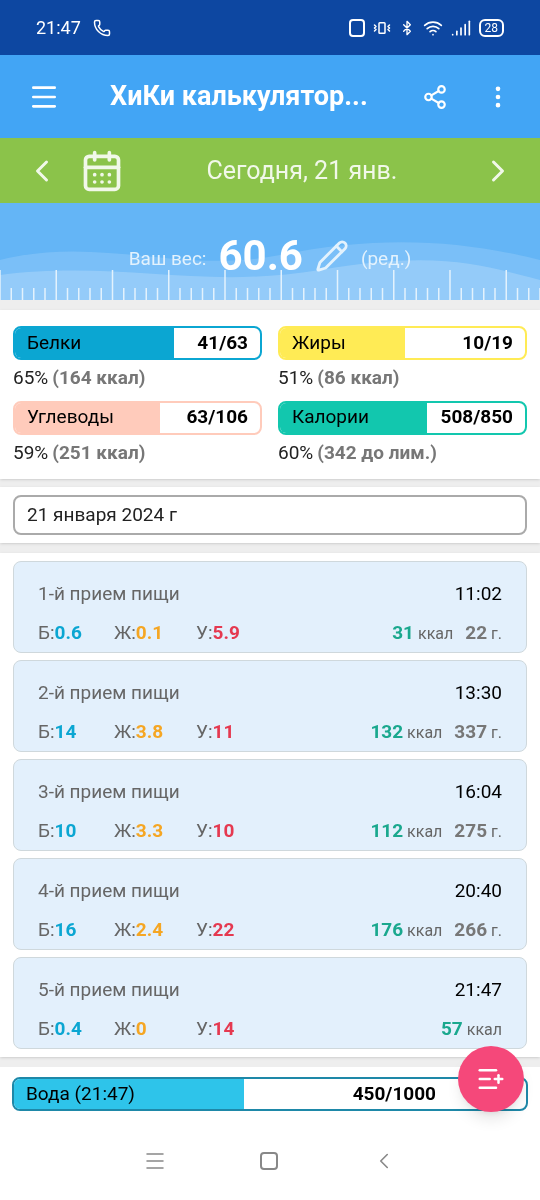 This screenshot has width=540, height=1200. What do you see at coordinates (31, 452) in the screenshot?
I see `macro-percent: 59%` at bounding box center [31, 452].